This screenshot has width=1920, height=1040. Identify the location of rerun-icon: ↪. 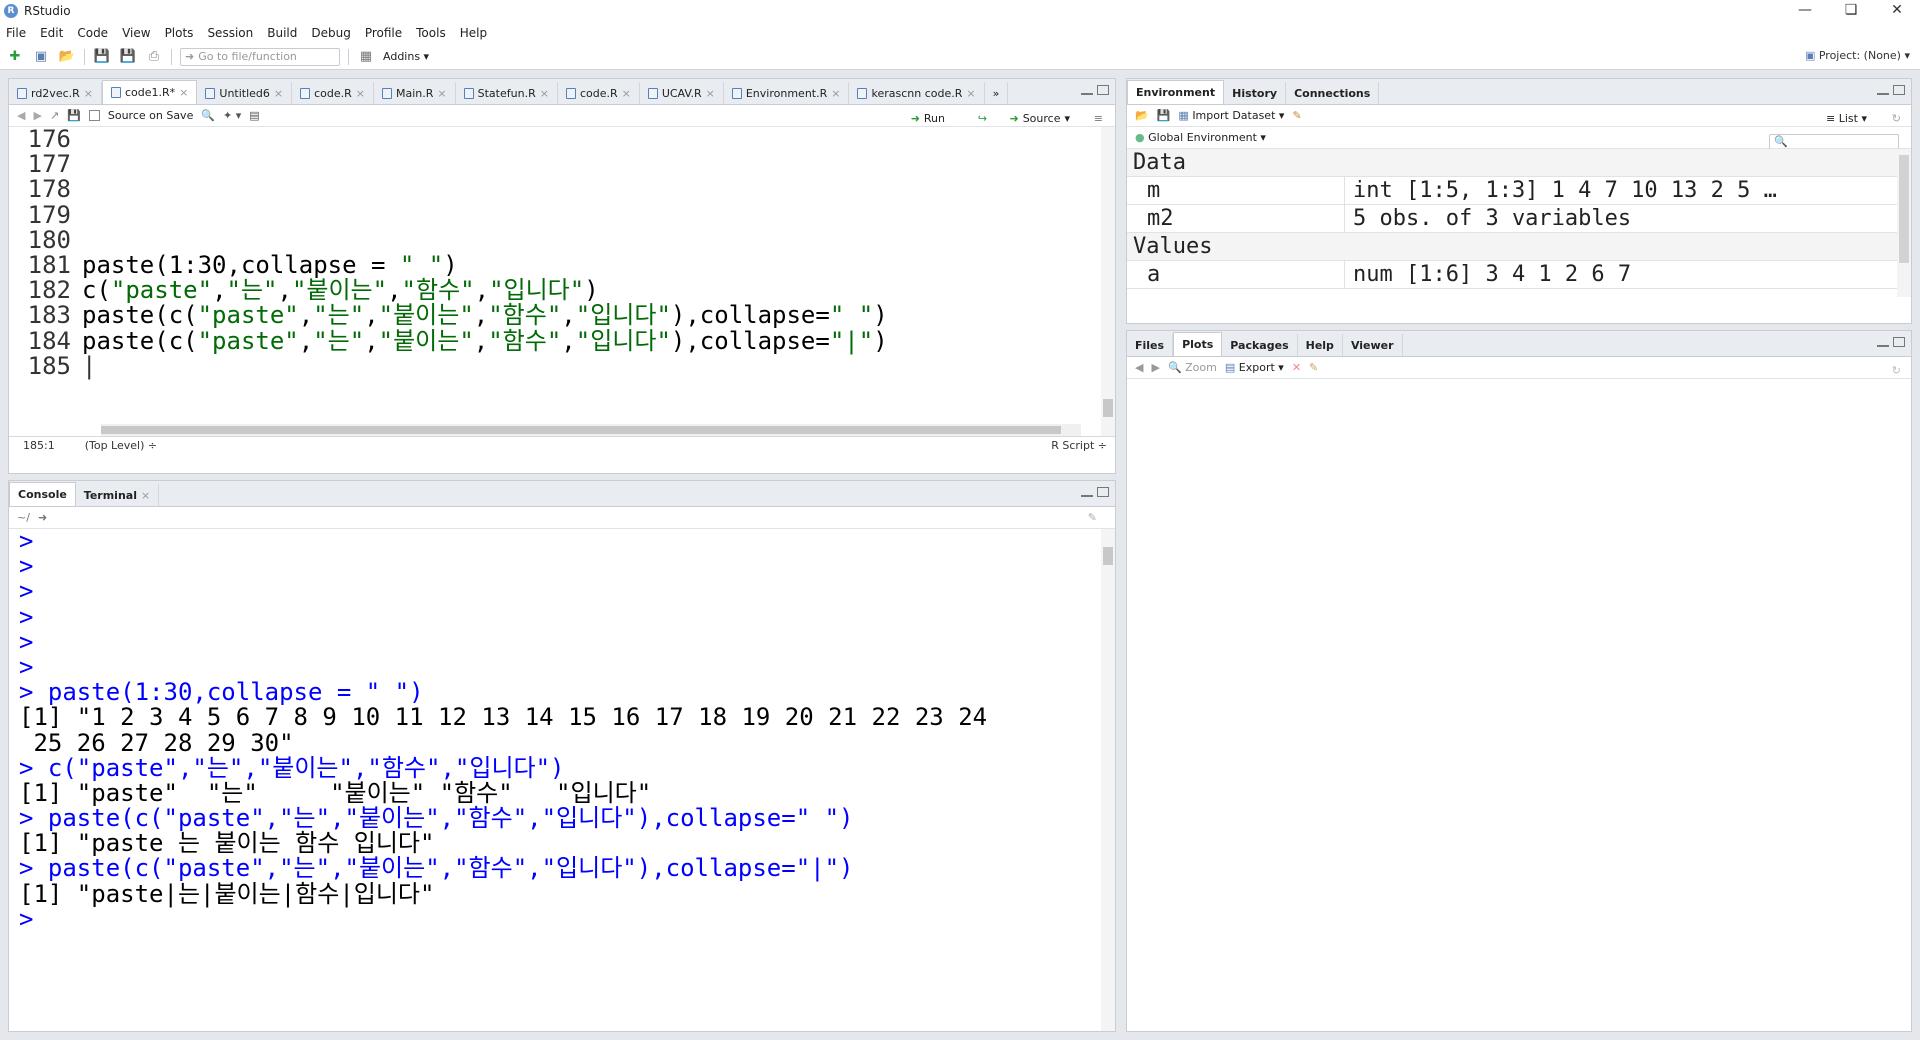
(982, 118).